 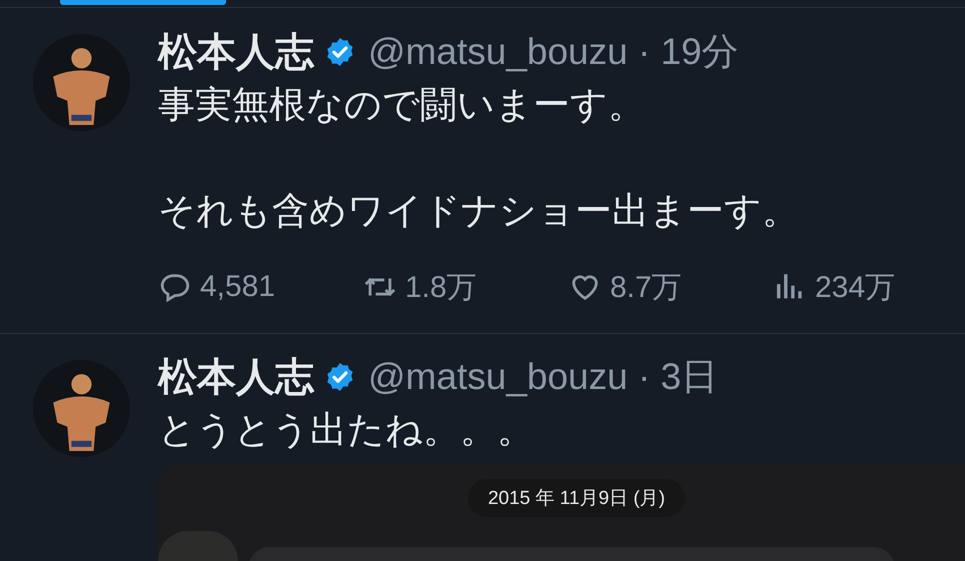 What do you see at coordinates (260, 287) in the screenshot?
I see `action-button: 4,581` at bounding box center [260, 287].